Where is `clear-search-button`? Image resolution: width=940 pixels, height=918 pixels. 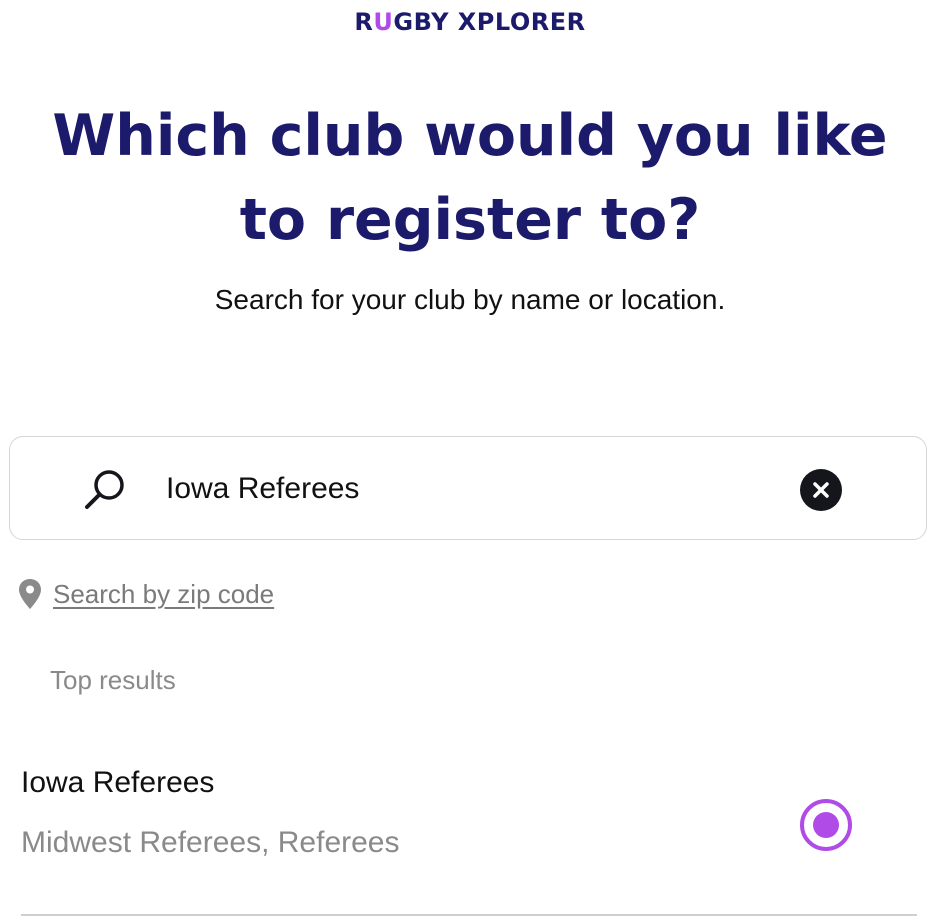 clear-search-button is located at coordinates (821, 490).